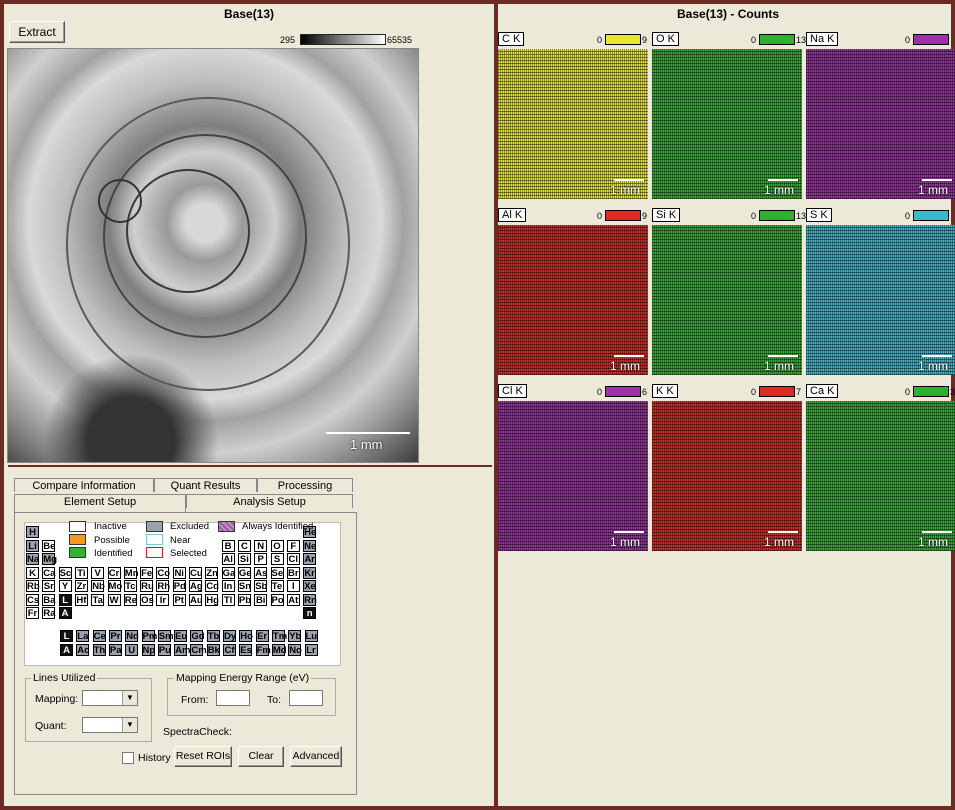 This screenshot has width=955, height=810. Describe the element at coordinates (130, 586) in the screenshot. I see `element-tc: Tc` at that location.